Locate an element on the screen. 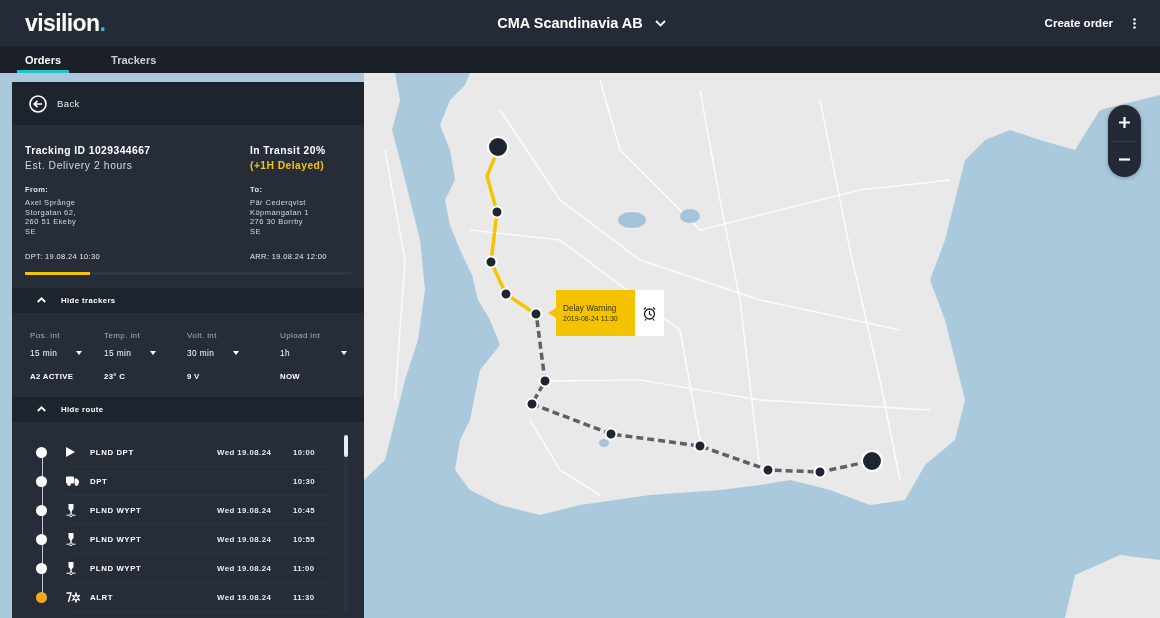  interval-label: Upload int is located at coordinates (301, 335).